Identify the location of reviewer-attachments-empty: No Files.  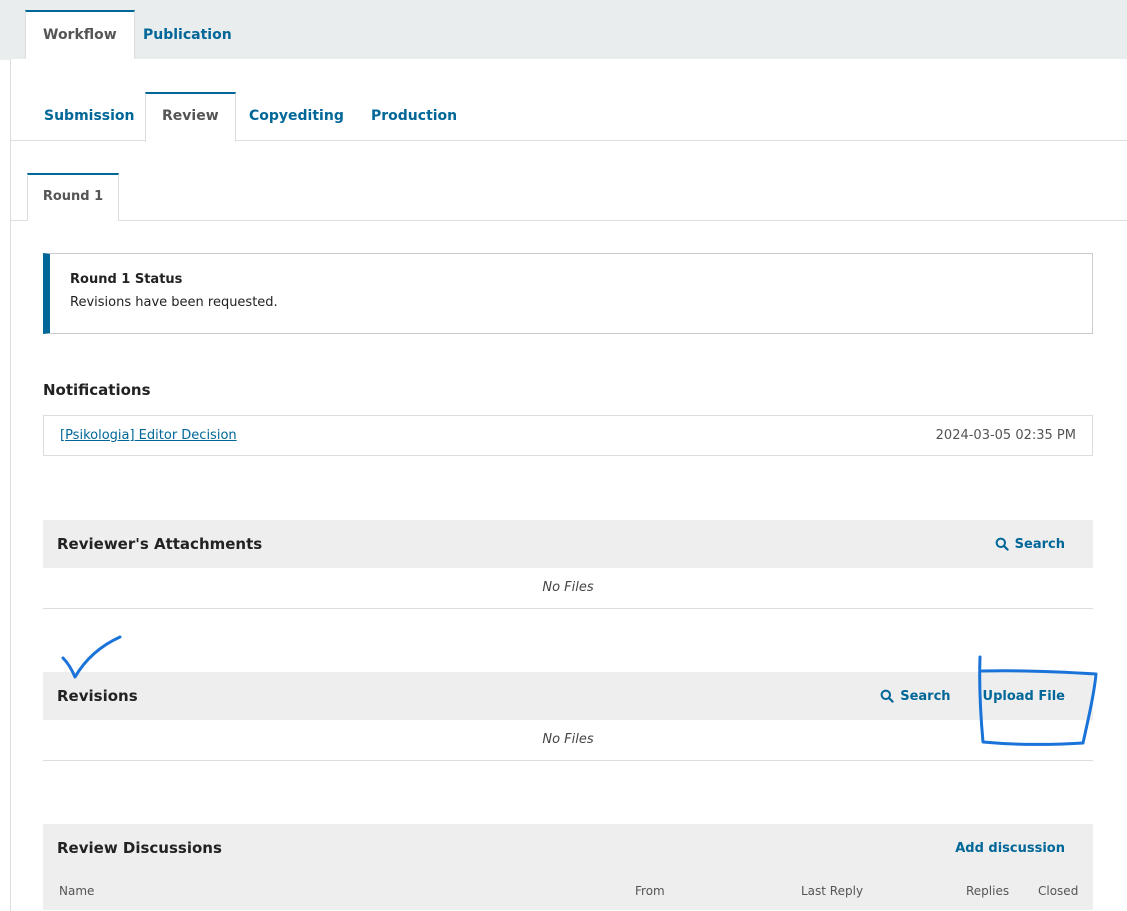
(568, 587).